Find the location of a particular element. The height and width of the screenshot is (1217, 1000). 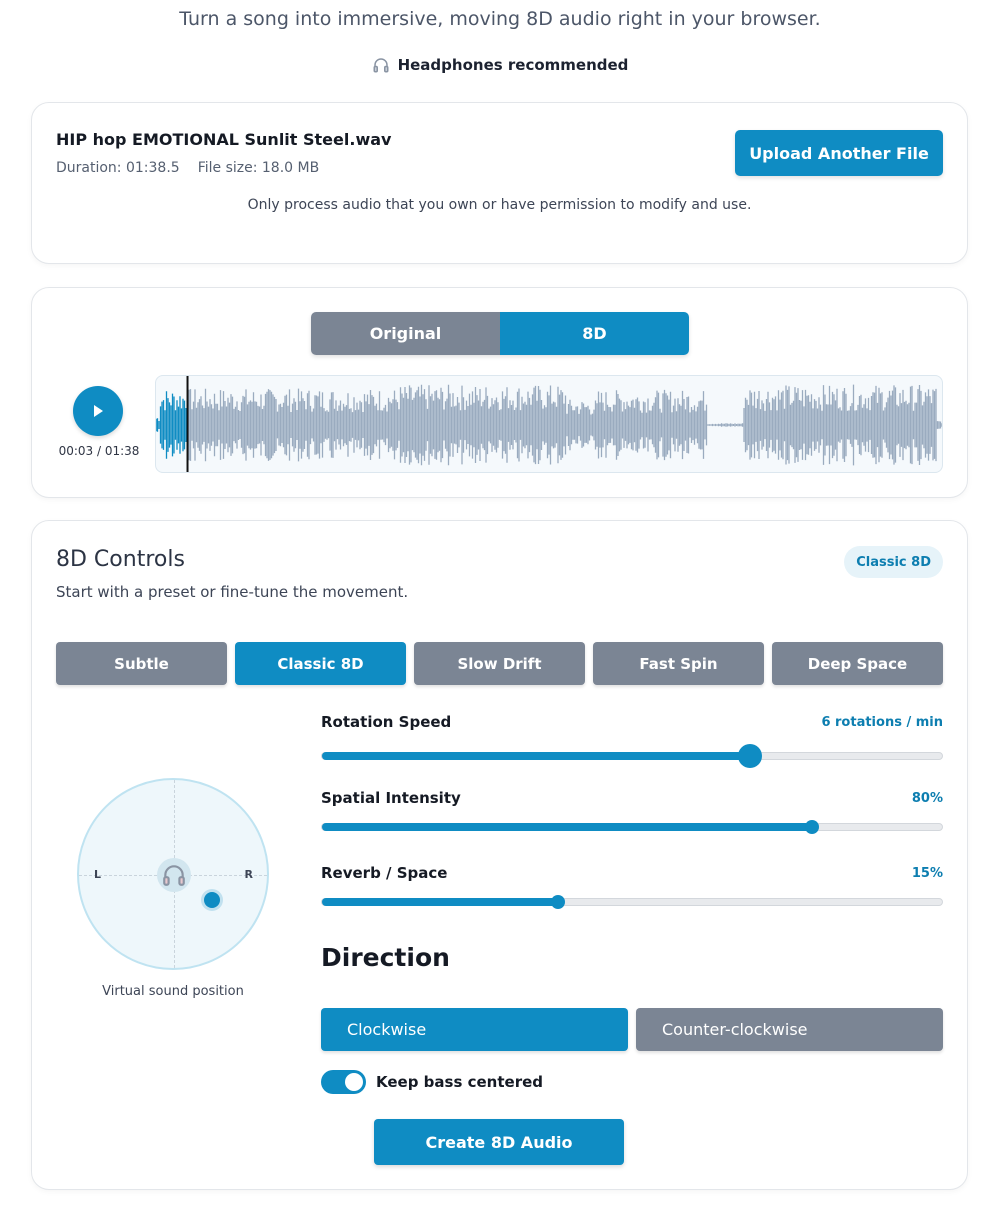

create-8d-audio-button: Create 8D Audio is located at coordinates (499, 1142).